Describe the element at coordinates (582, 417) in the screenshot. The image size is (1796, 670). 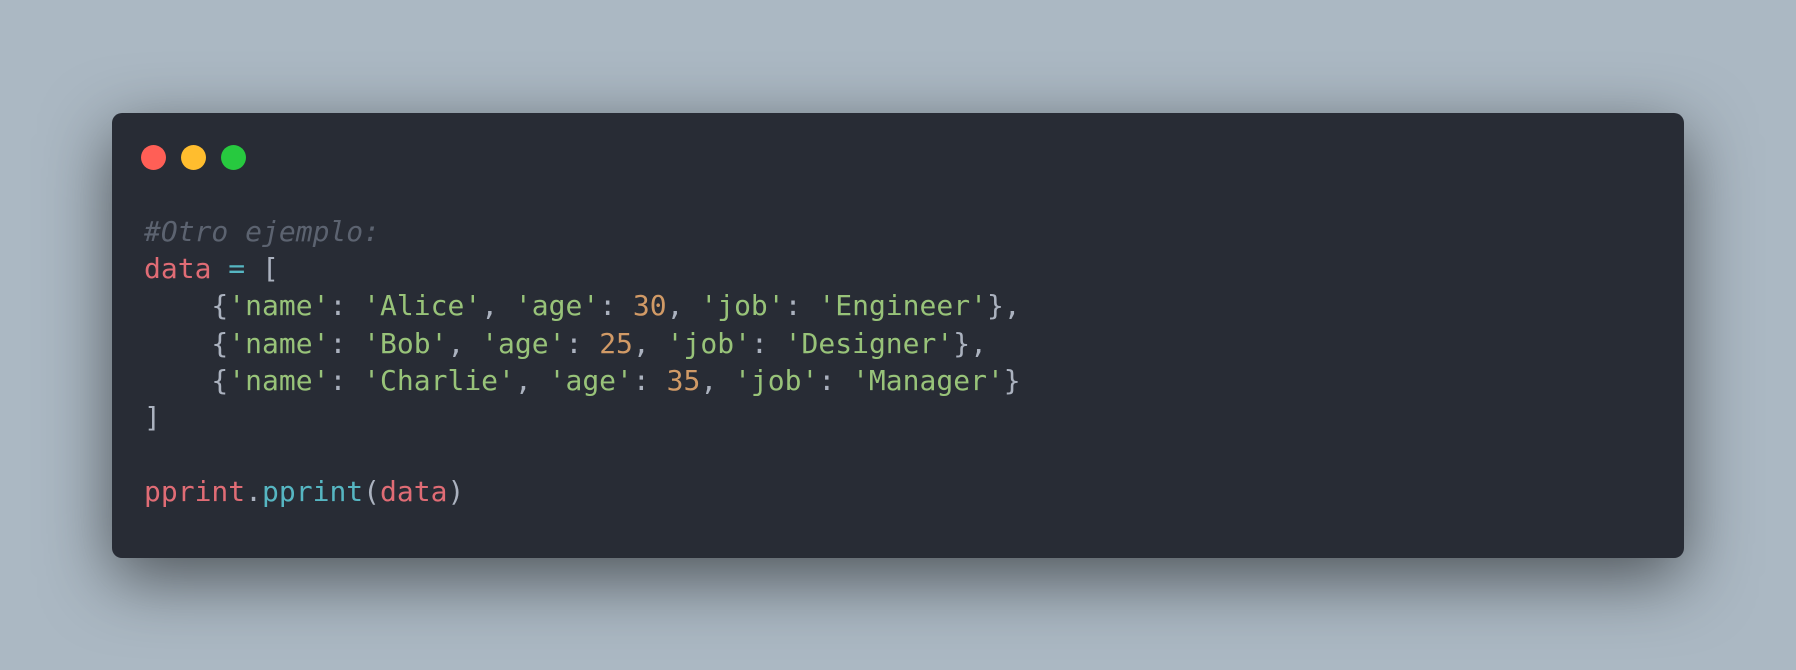
I see `code-line: ]` at that location.